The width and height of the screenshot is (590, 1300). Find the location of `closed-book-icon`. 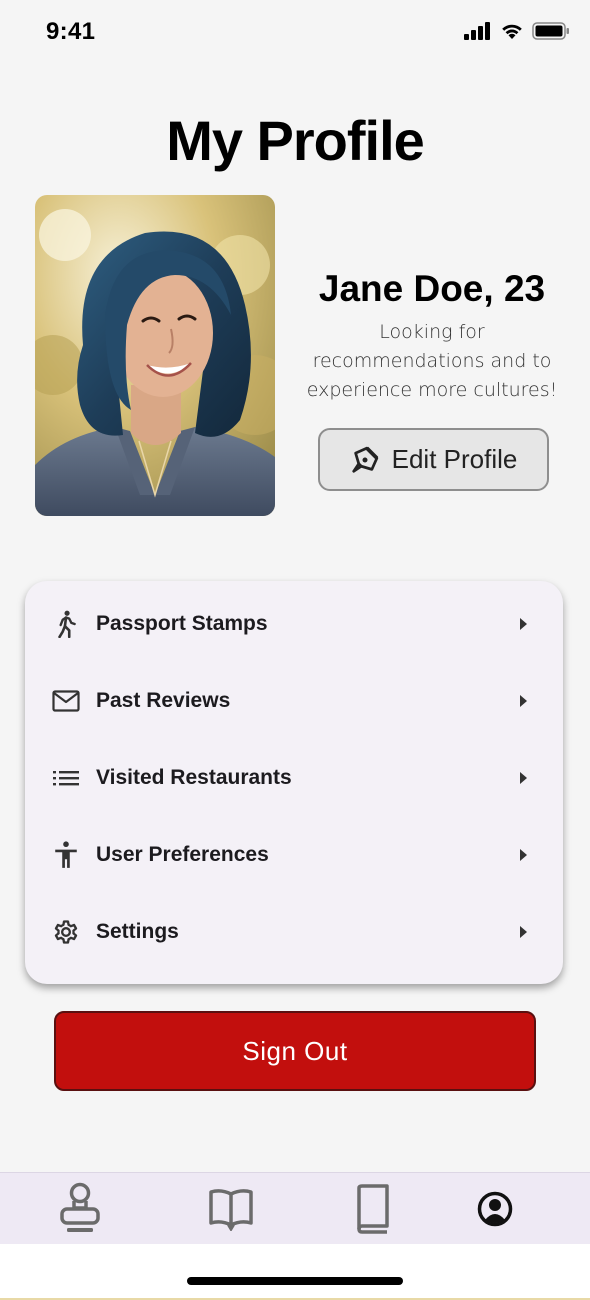

closed-book-icon is located at coordinates (373, 1209).